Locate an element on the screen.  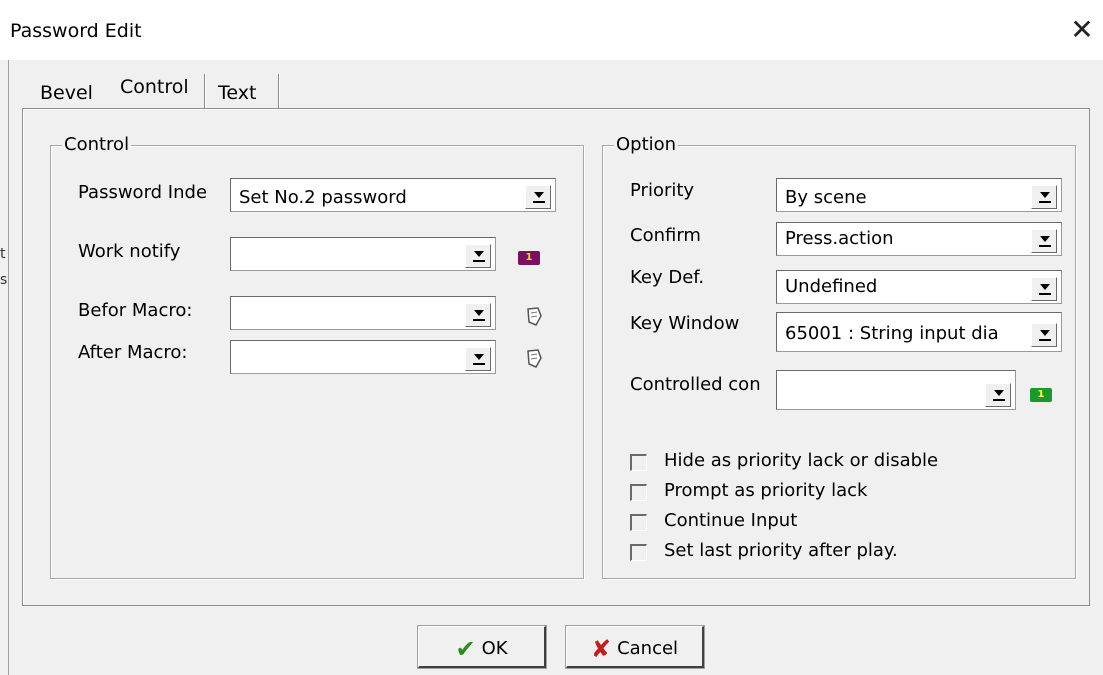
cancel-button: ✘ Cancel is located at coordinates (635, 647).